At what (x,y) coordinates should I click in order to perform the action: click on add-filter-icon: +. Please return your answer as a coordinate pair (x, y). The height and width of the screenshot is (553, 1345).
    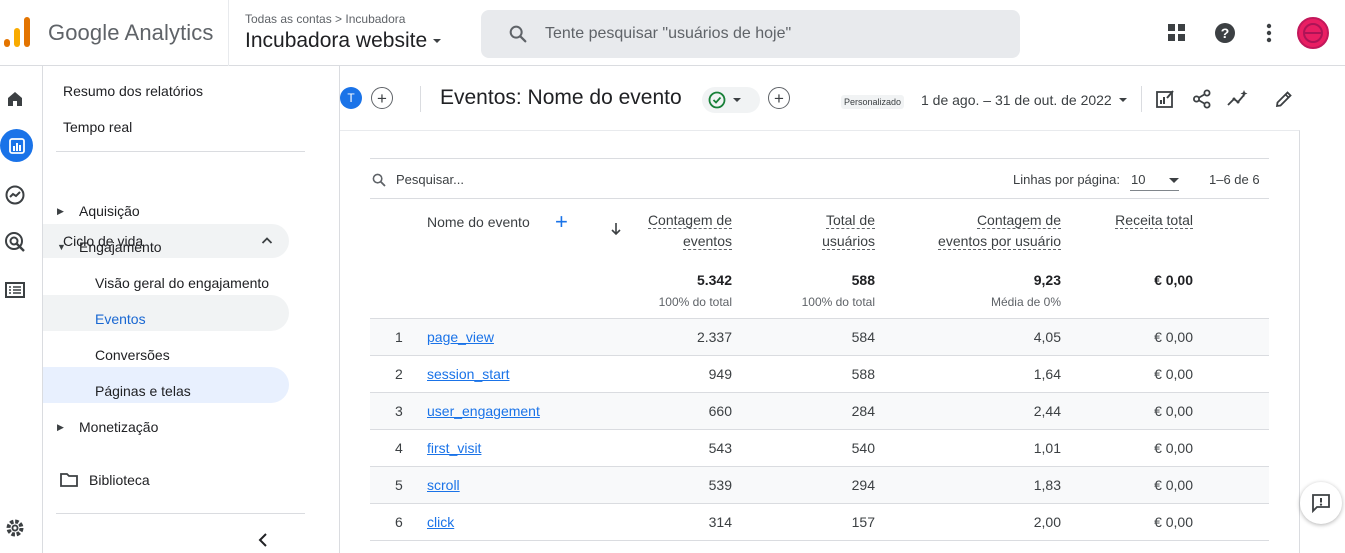
    Looking at the image, I should click on (779, 98).